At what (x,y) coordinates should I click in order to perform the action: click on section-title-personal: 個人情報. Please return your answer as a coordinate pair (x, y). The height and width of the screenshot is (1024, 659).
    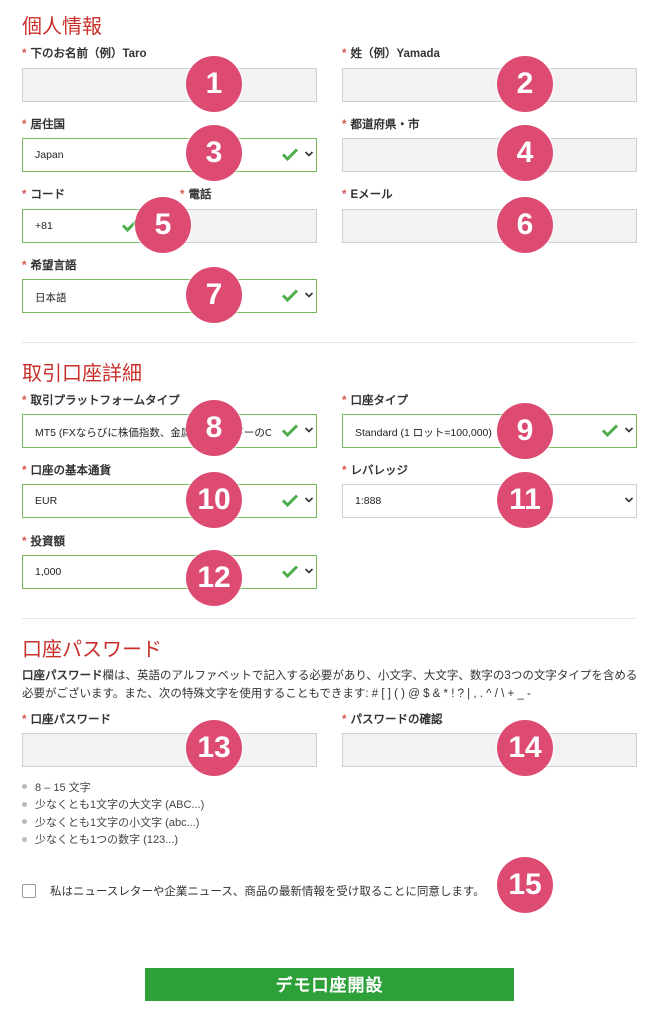
    Looking at the image, I should click on (62, 27).